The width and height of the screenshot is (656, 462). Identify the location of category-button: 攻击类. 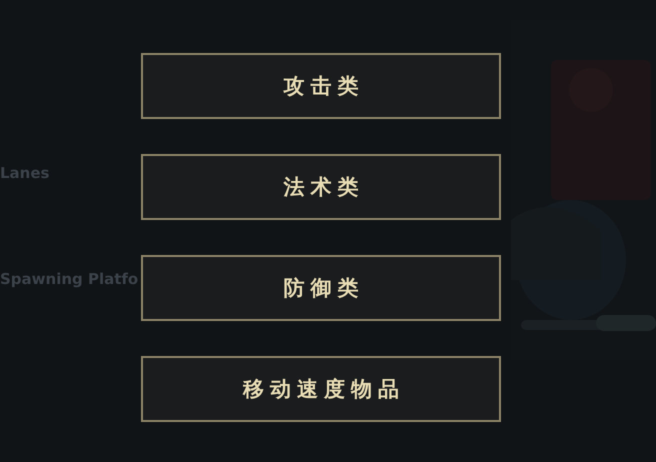
(321, 86).